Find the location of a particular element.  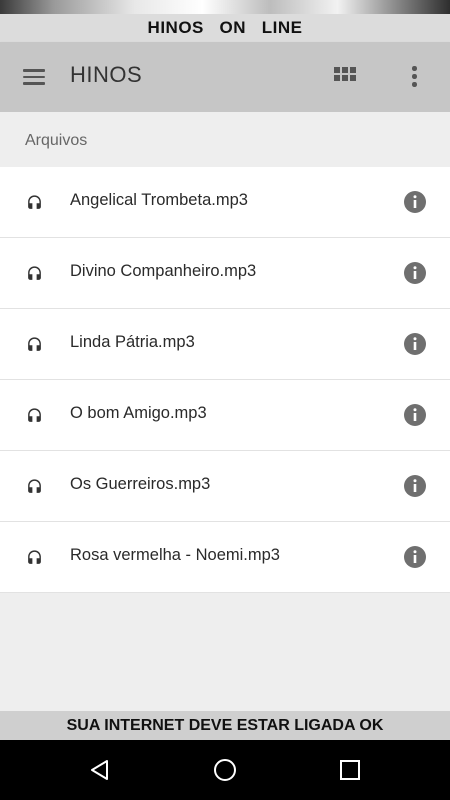

list-item: Divino Companheiro.mp3 is located at coordinates (225, 273).